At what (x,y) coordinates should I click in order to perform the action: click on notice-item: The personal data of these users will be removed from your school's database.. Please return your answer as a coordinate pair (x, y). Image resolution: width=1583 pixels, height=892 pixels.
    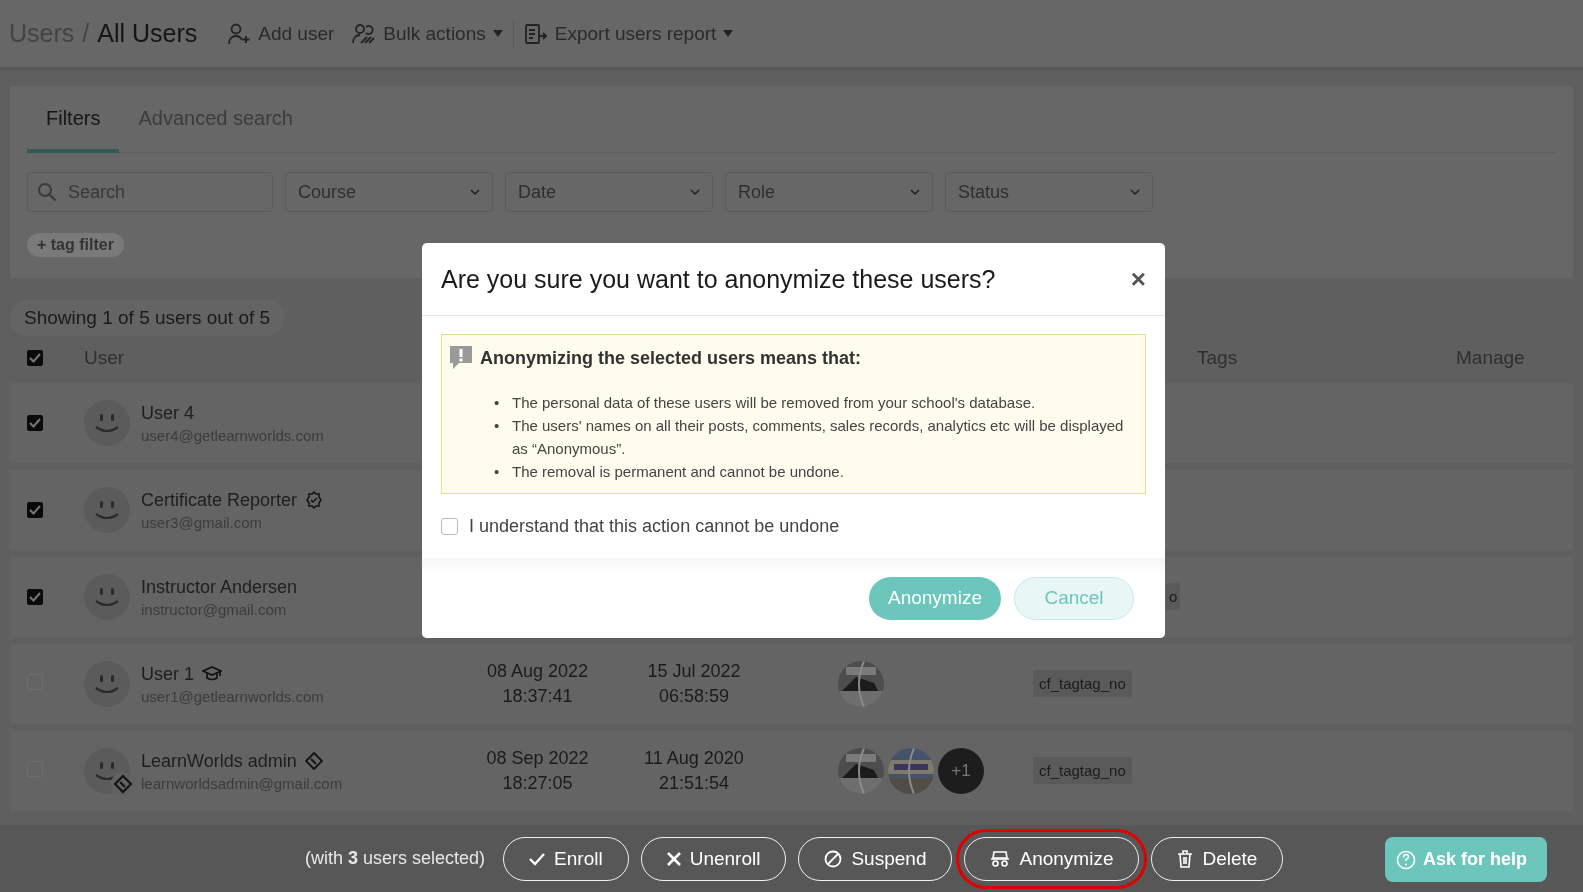
    Looking at the image, I should click on (774, 403).